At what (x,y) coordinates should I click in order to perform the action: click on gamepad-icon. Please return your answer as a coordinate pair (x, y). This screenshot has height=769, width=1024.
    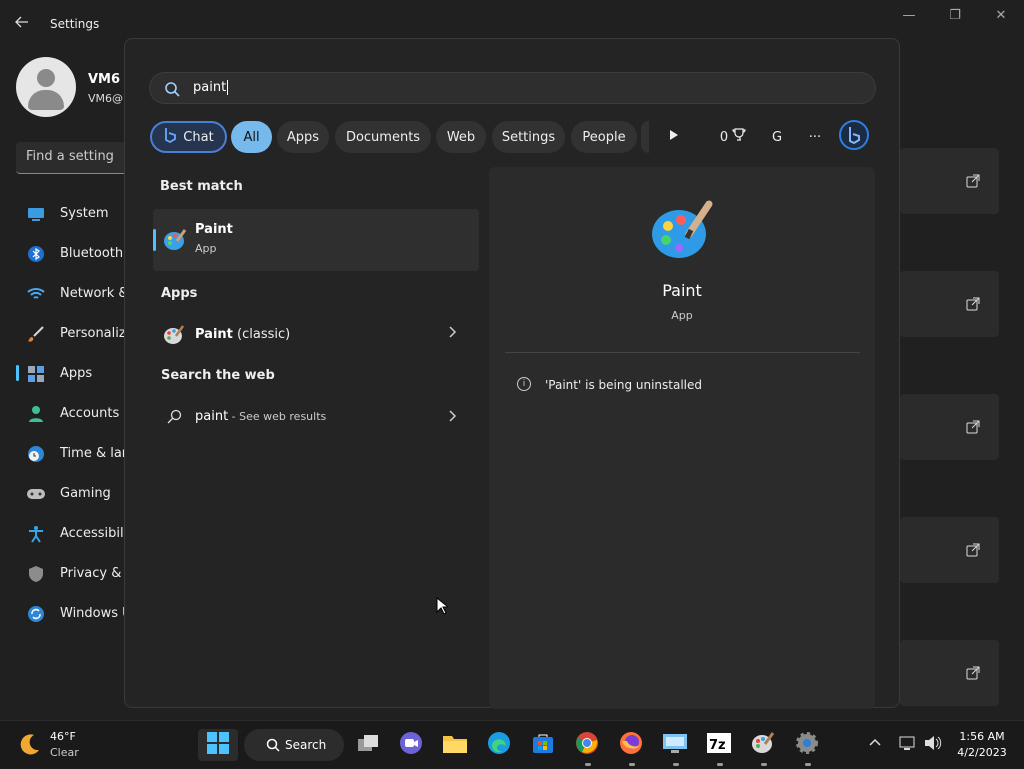
    Looking at the image, I should click on (36, 494).